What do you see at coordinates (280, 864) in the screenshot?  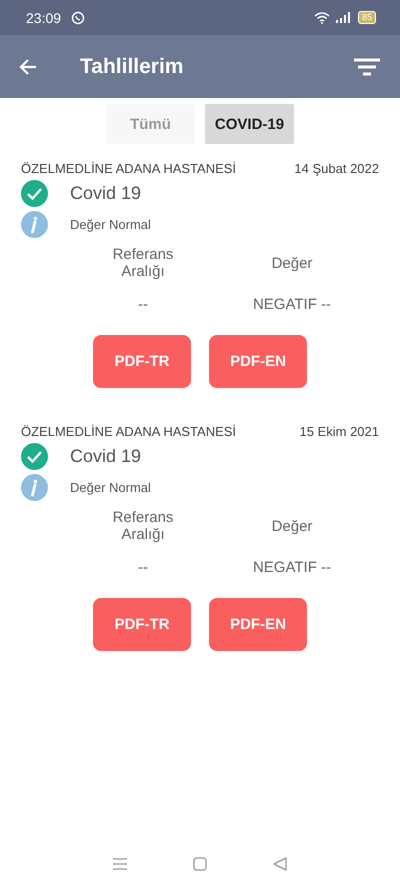 I see `back-icon` at bounding box center [280, 864].